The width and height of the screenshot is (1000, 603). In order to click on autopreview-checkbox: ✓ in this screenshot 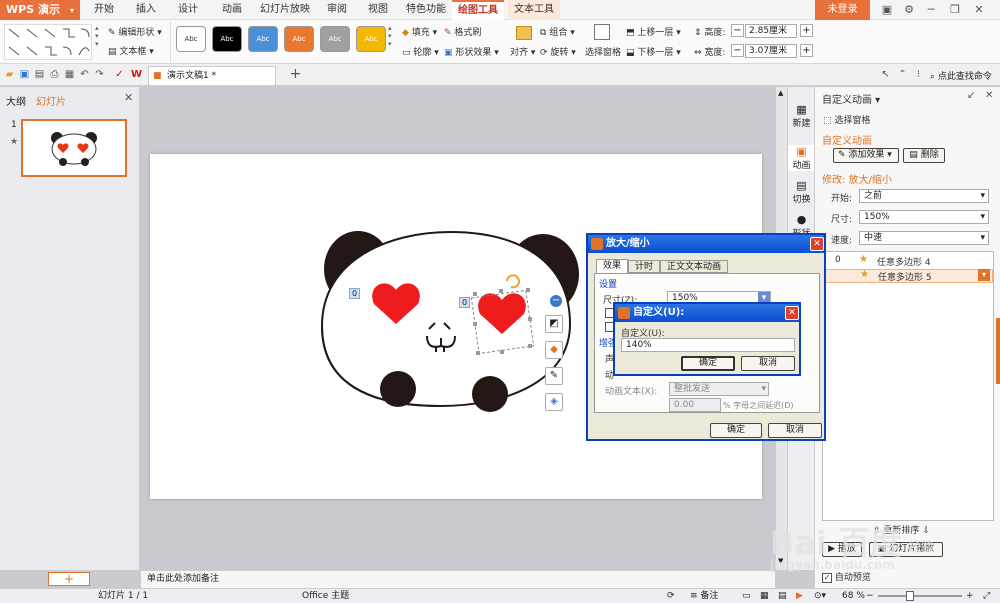, I will do `click(827, 577)`.